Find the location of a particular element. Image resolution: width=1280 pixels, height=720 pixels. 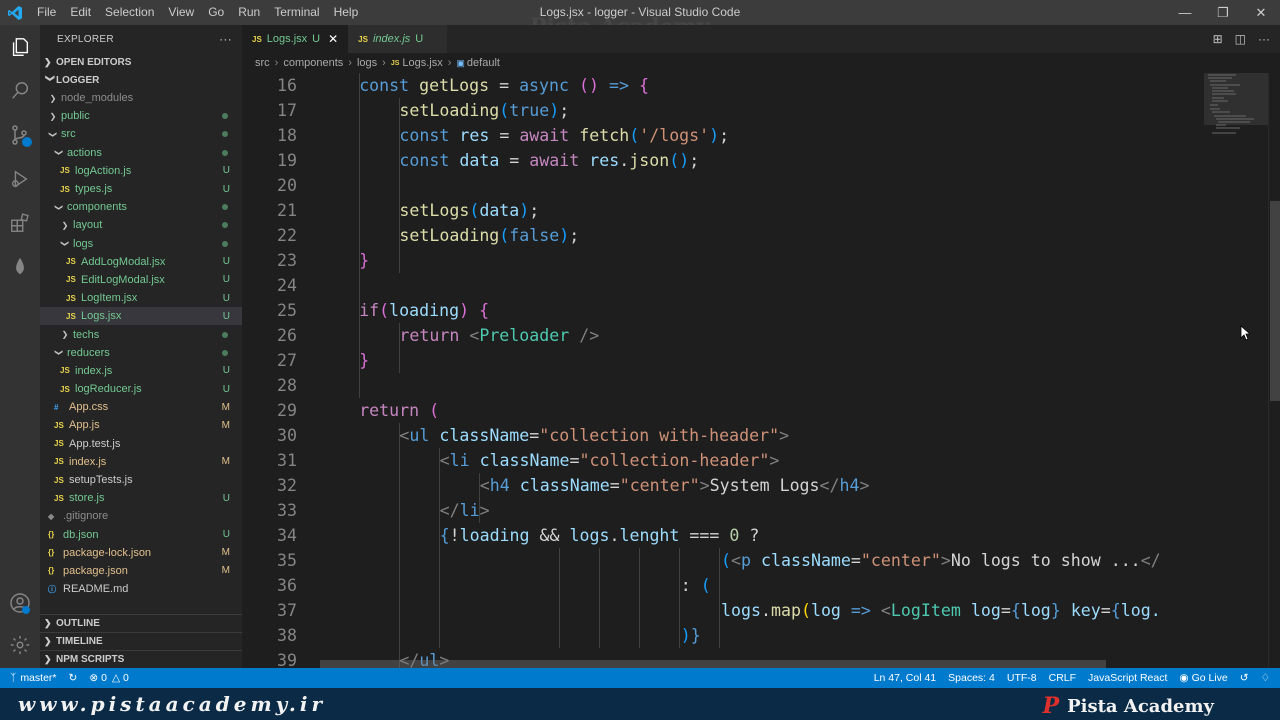

tree-item-package-json: {} package.json M is located at coordinates (141, 571).